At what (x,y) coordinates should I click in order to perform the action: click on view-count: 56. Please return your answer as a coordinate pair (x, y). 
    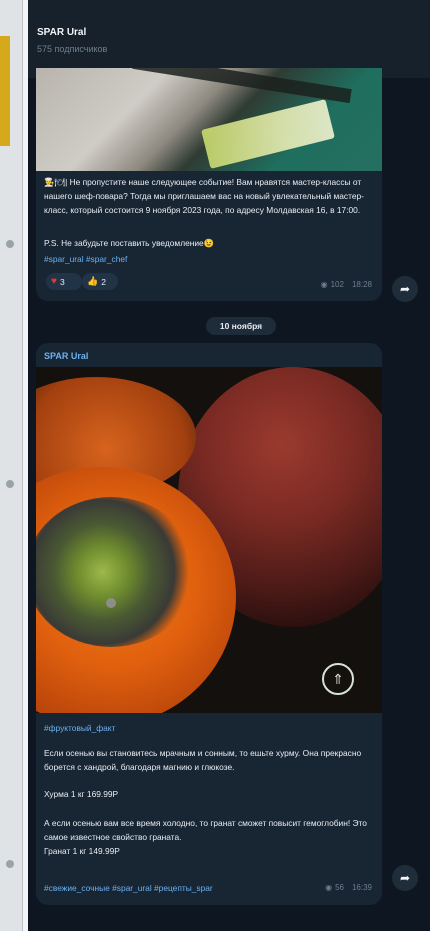
    Looking at the image, I should click on (339, 887).